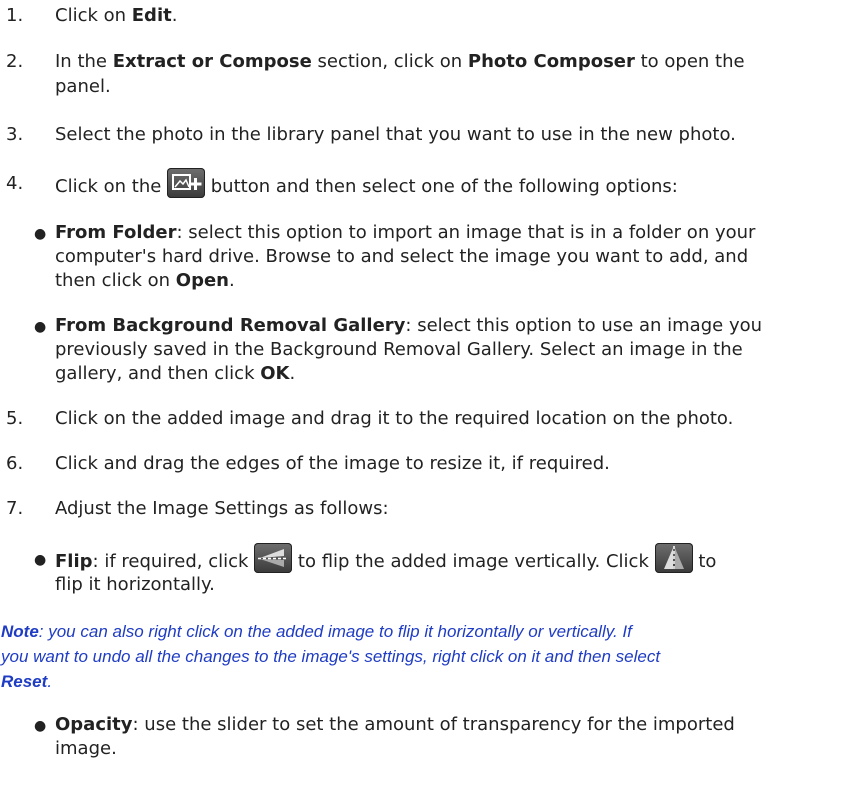 Image resolution: width=866 pixels, height=788 pixels. I want to click on note-line-3: Reset., so click(26, 682).